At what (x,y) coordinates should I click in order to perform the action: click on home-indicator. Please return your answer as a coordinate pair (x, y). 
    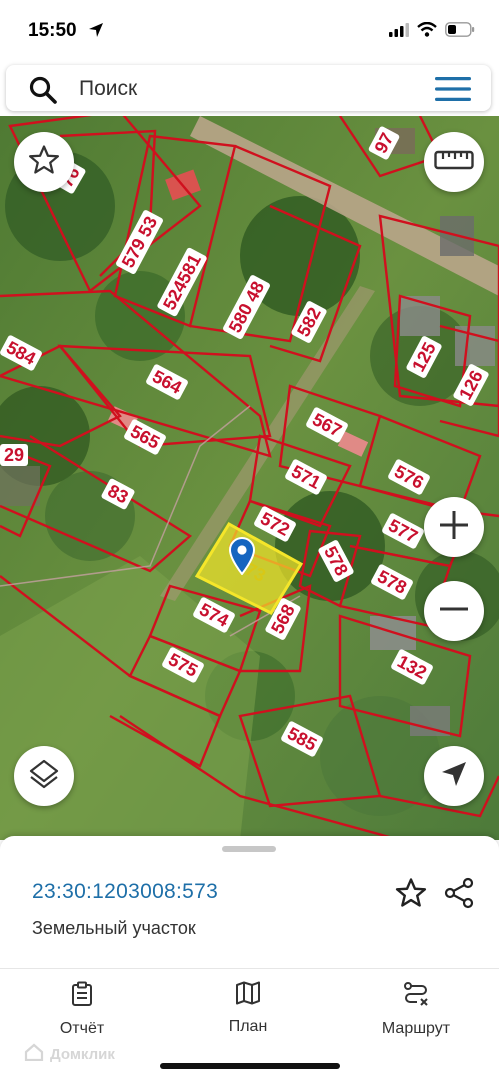
    Looking at the image, I should click on (250, 1066).